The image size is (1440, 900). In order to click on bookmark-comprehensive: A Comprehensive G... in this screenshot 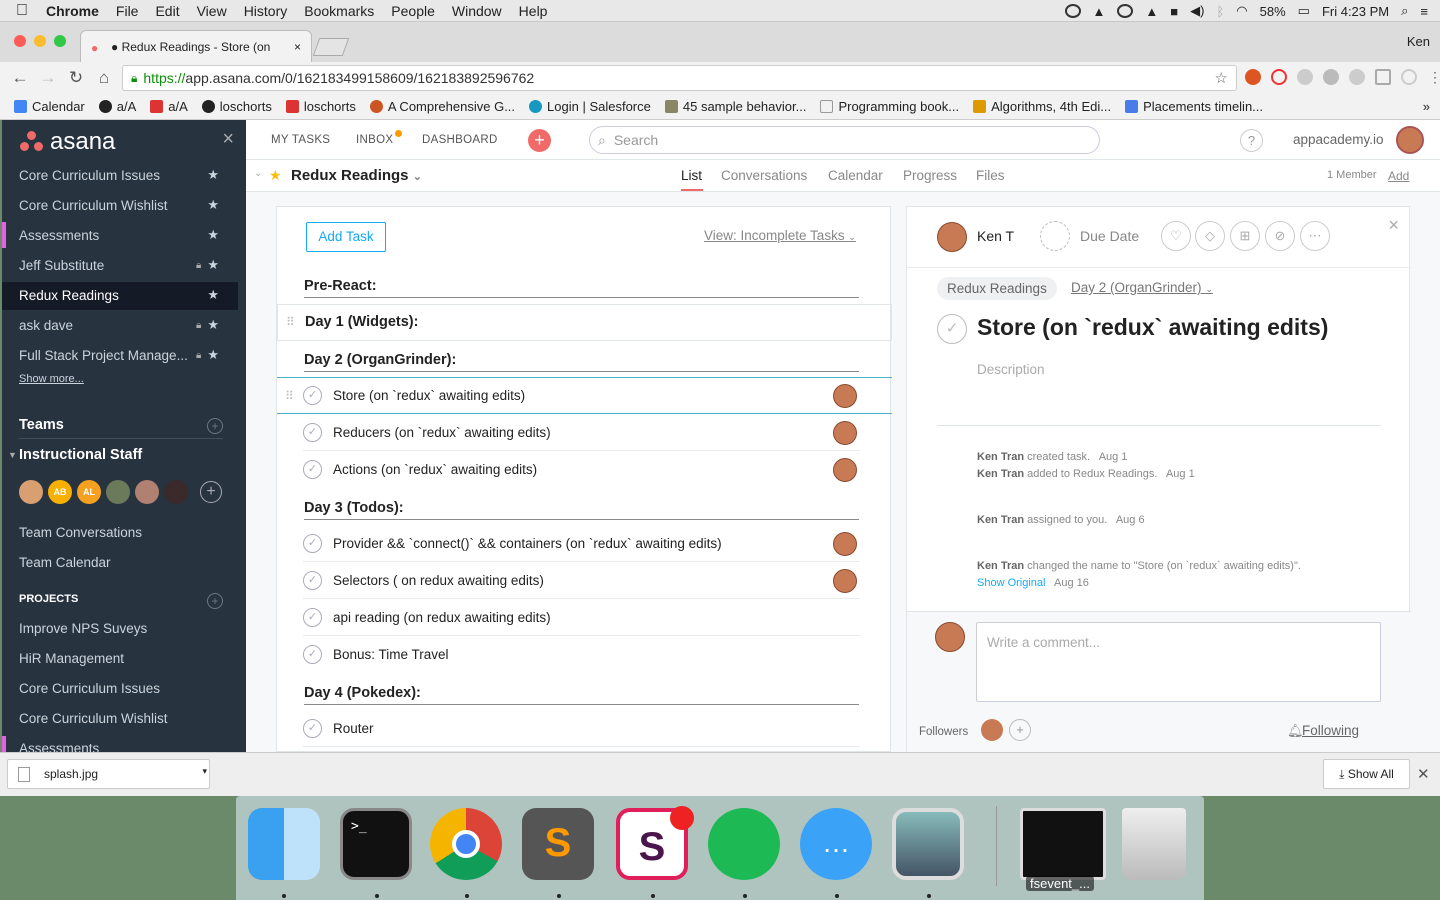, I will do `click(442, 106)`.